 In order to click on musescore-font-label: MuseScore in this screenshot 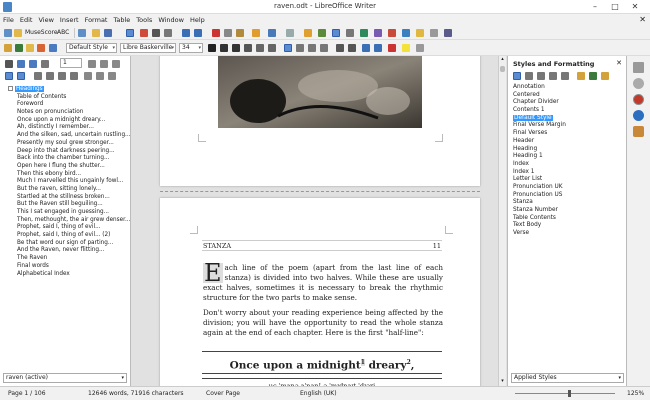, I will do `click(41, 32)`.